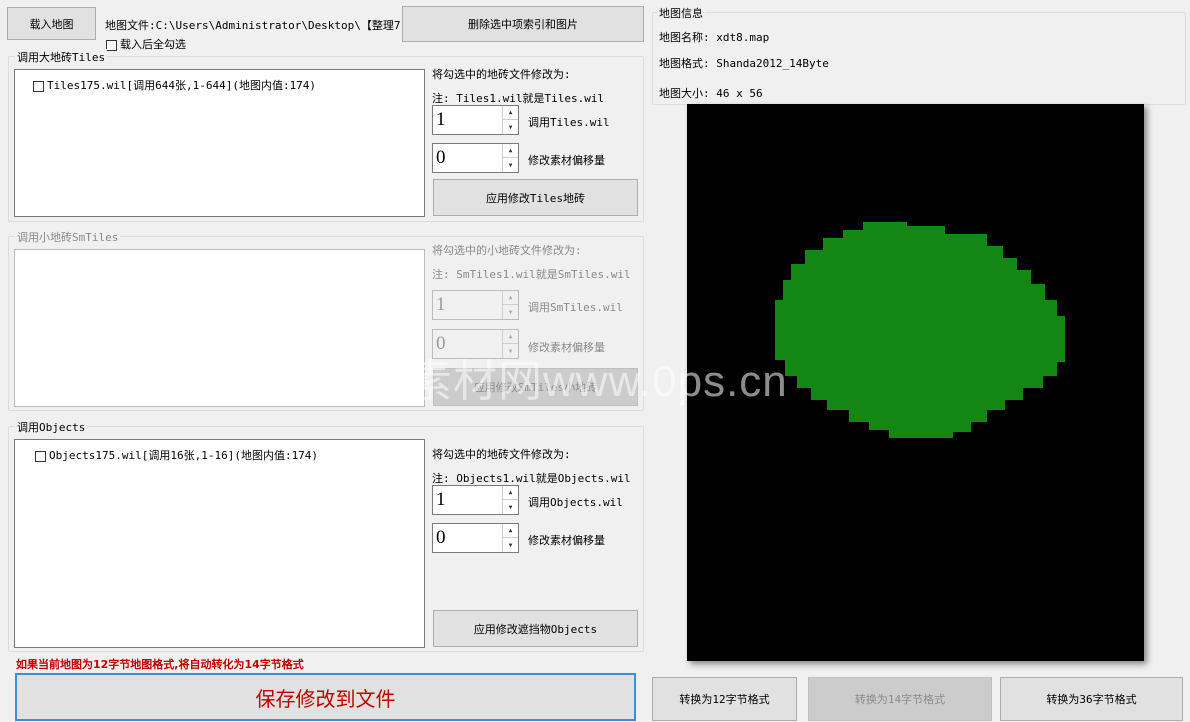 The height and width of the screenshot is (722, 1190). Describe the element at coordinates (1091, 699) in the screenshot. I see `convert-36-byte-button: 转换为36字节格式` at that location.